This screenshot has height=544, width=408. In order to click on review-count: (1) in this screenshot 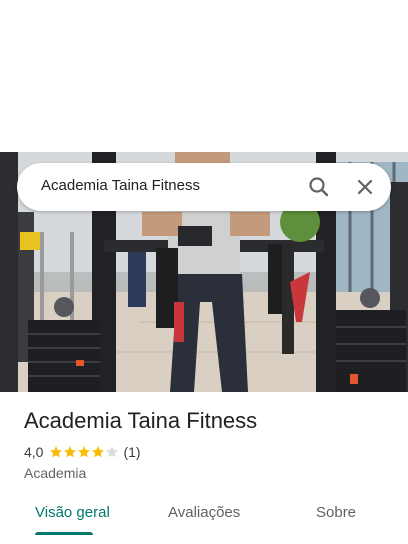, I will do `click(131, 452)`.